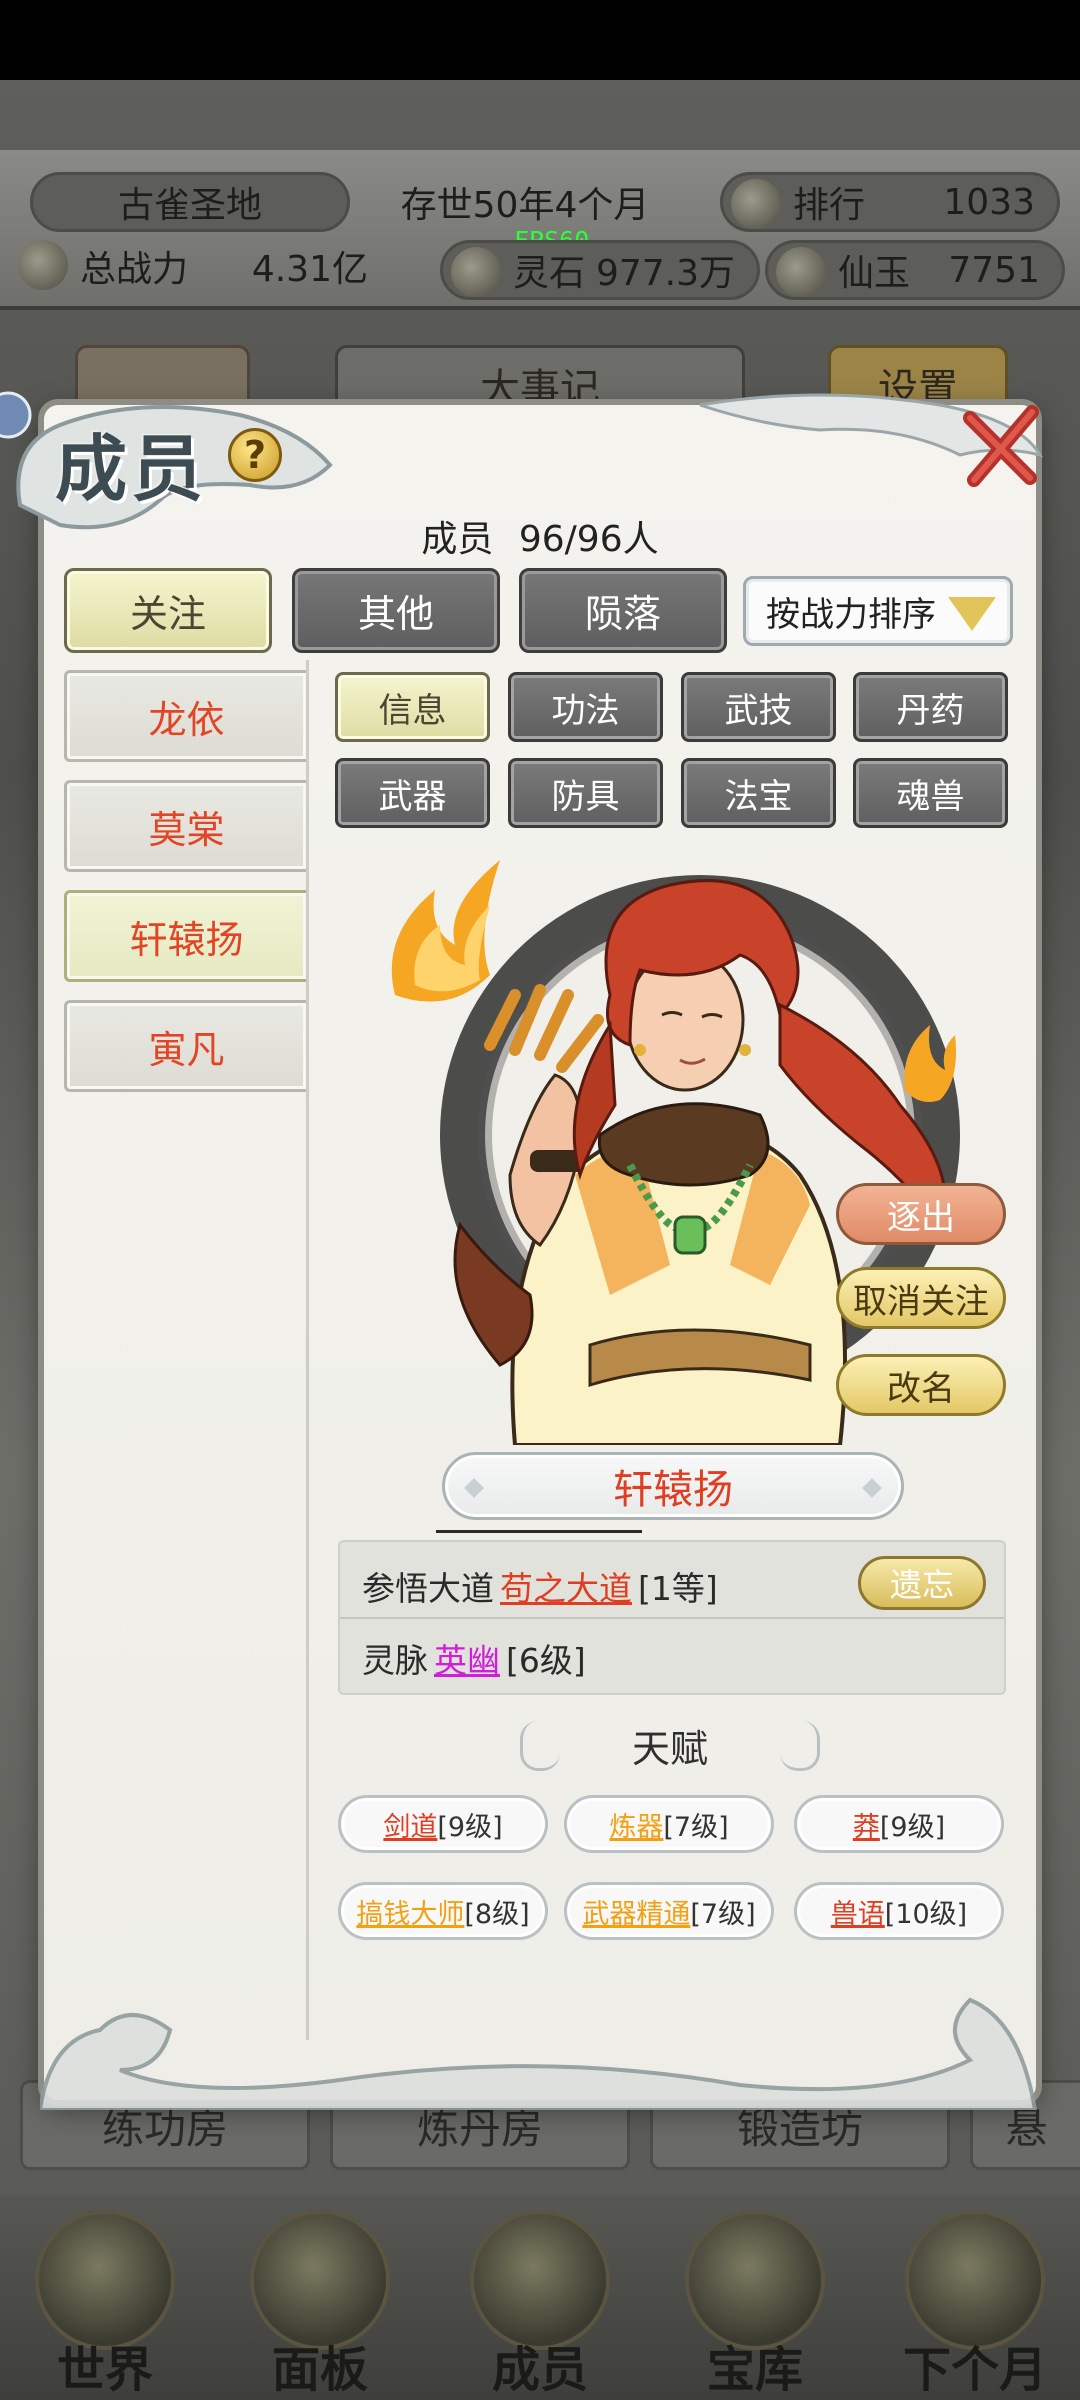 The image size is (1080, 2400). Describe the element at coordinates (915, 270) in the screenshot. I see `jade-pill: 仙玉 7751` at that location.